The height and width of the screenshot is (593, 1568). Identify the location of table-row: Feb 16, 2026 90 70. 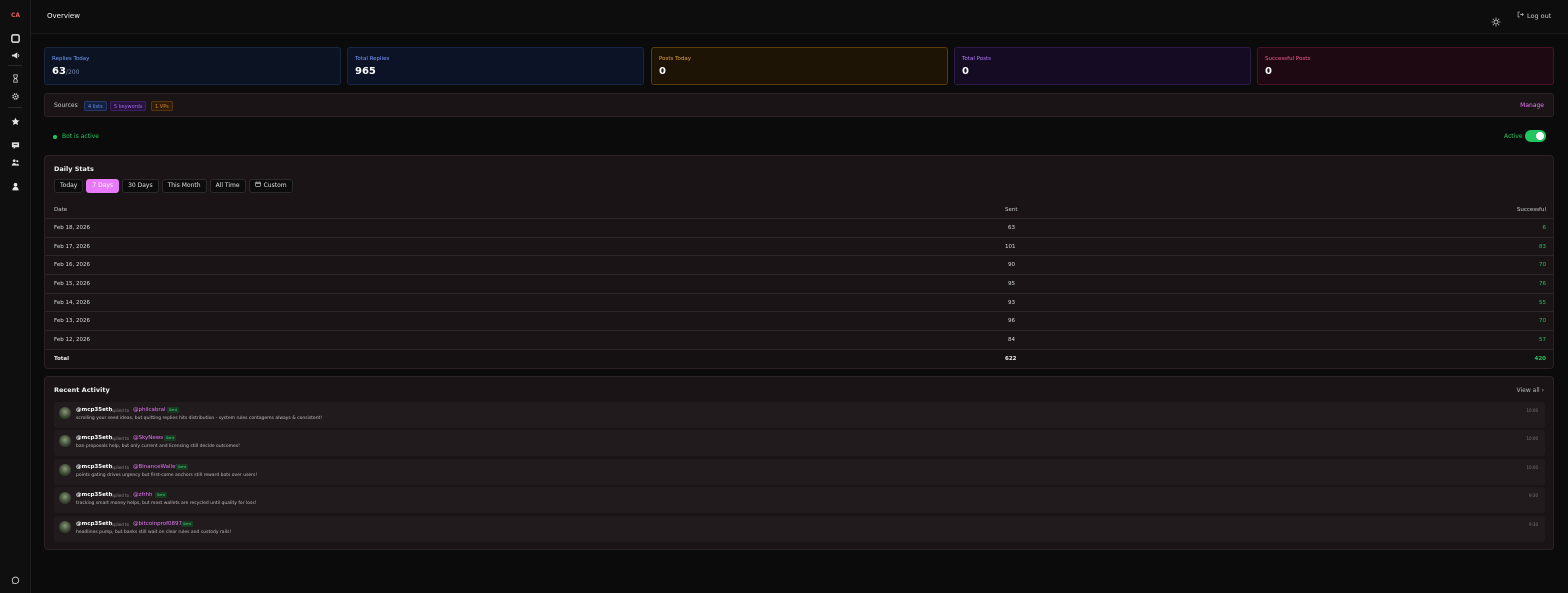
(799, 264).